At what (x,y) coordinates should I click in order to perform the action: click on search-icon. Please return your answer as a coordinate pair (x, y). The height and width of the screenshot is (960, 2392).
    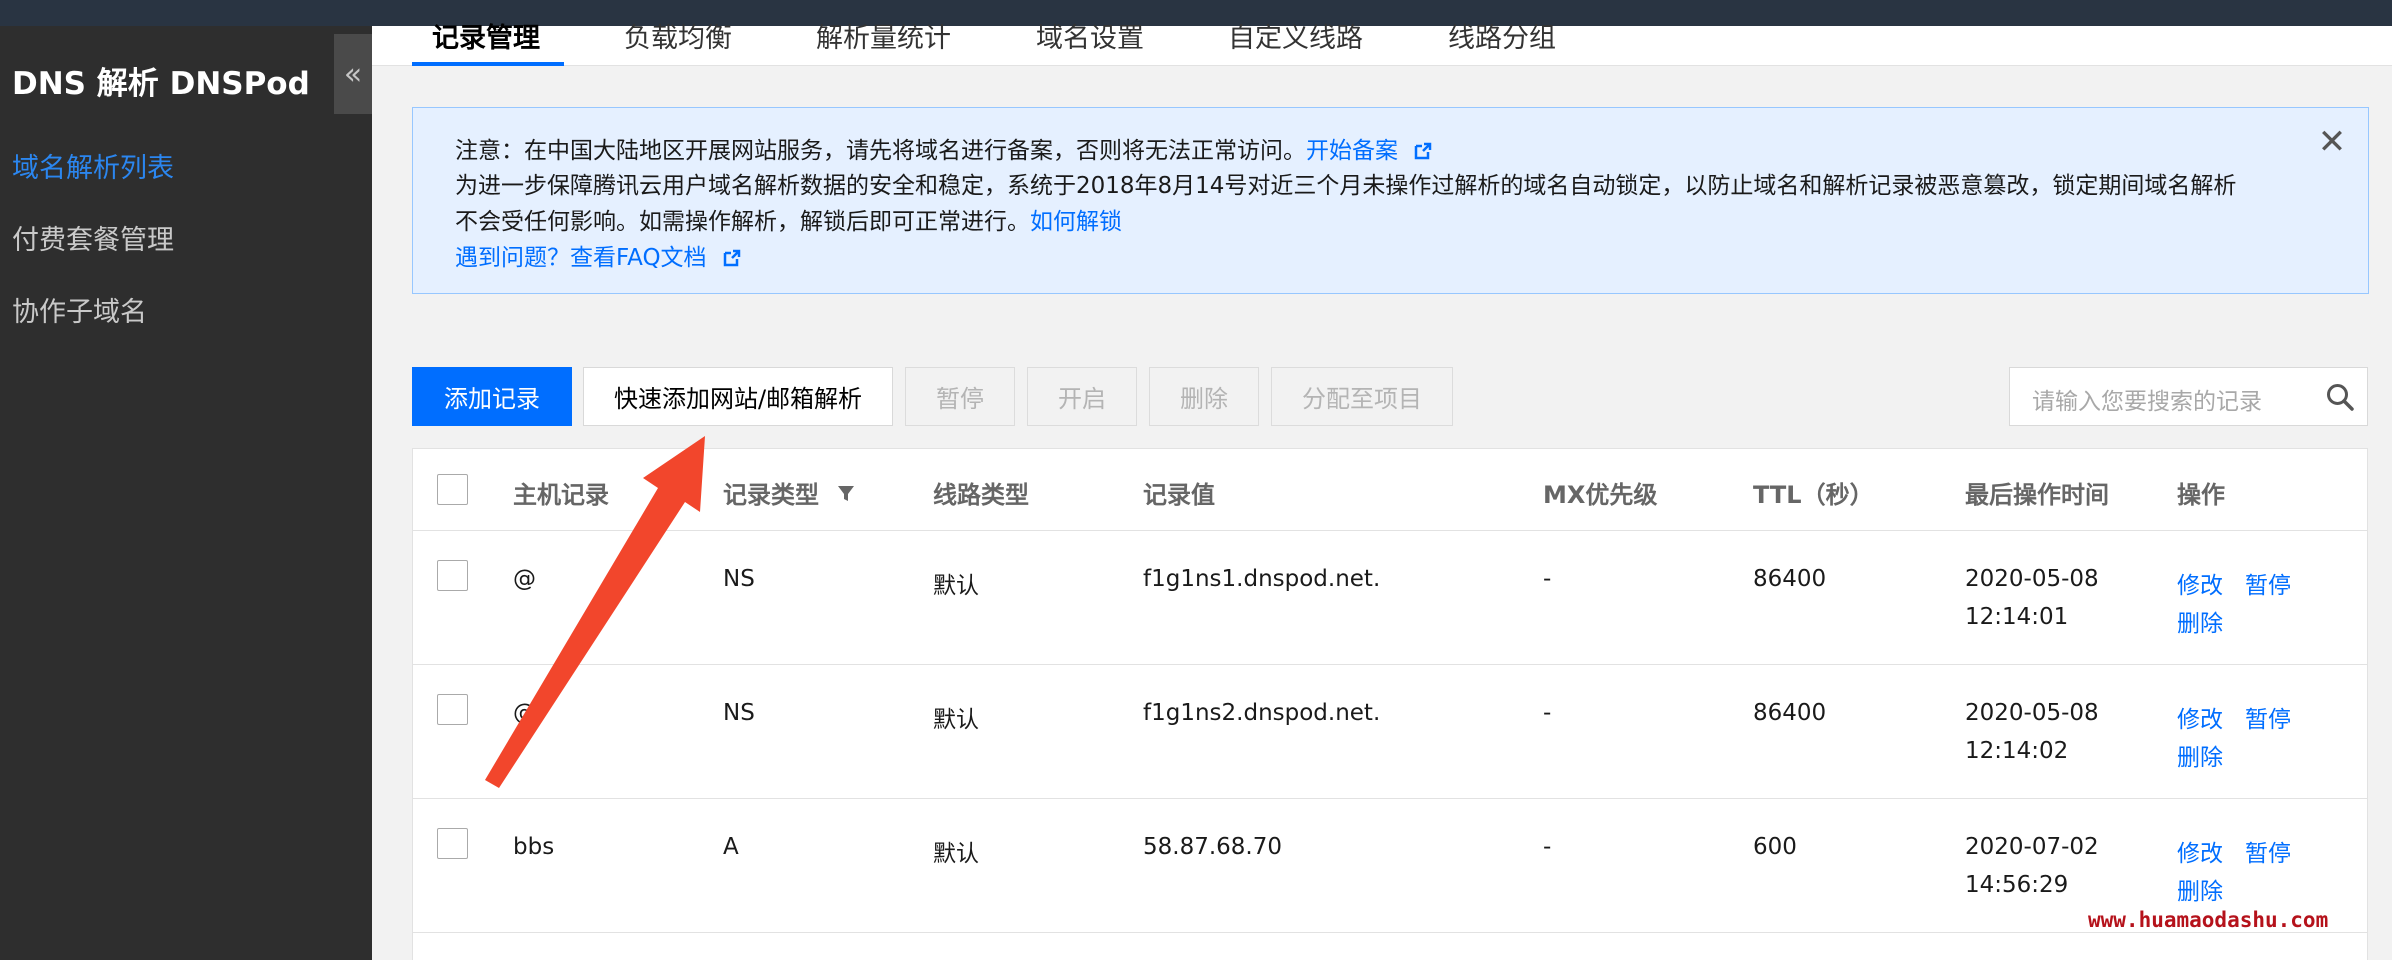
    Looking at the image, I should click on (2340, 397).